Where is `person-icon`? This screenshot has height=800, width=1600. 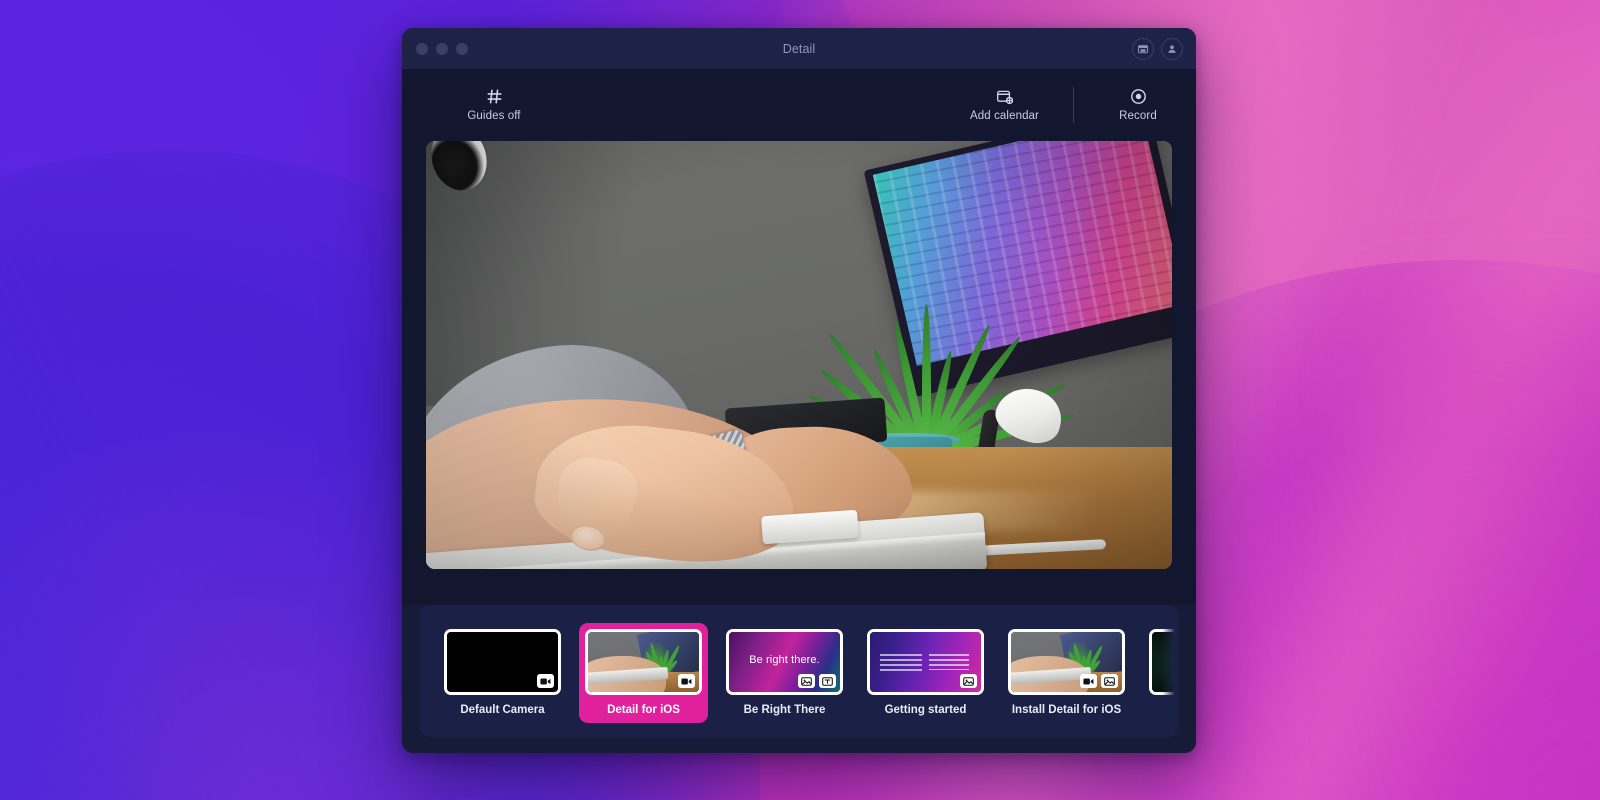 person-icon is located at coordinates (1172, 49).